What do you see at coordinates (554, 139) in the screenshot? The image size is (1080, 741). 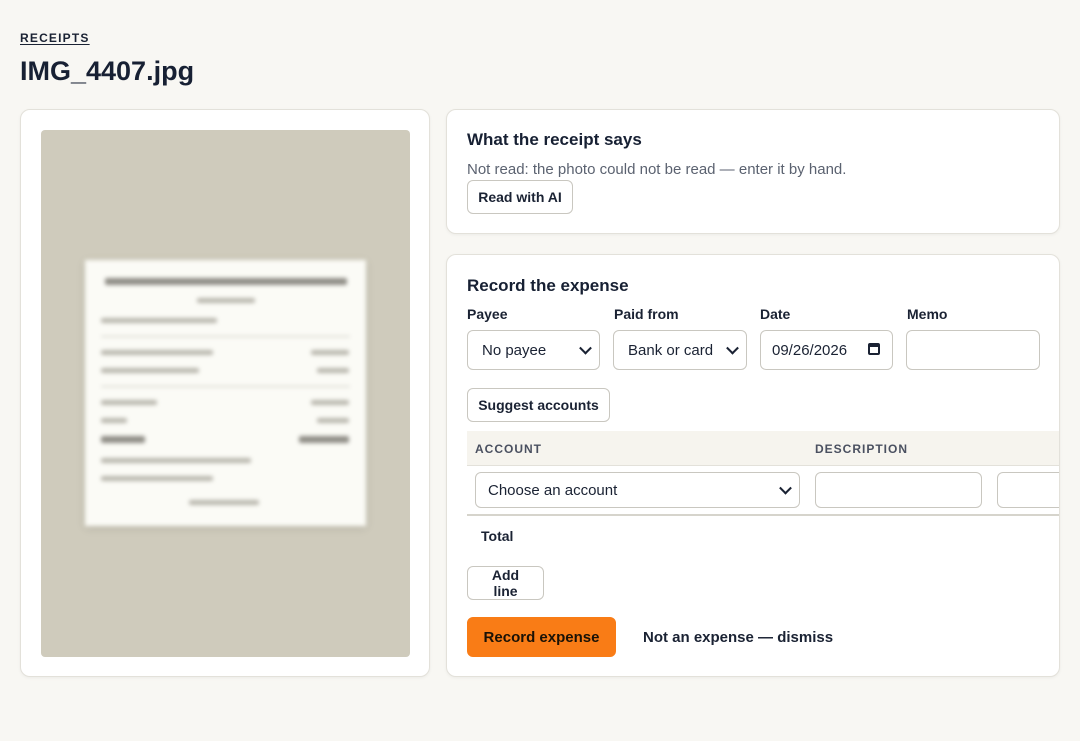 I see `reading-title: What the receipt says` at bounding box center [554, 139].